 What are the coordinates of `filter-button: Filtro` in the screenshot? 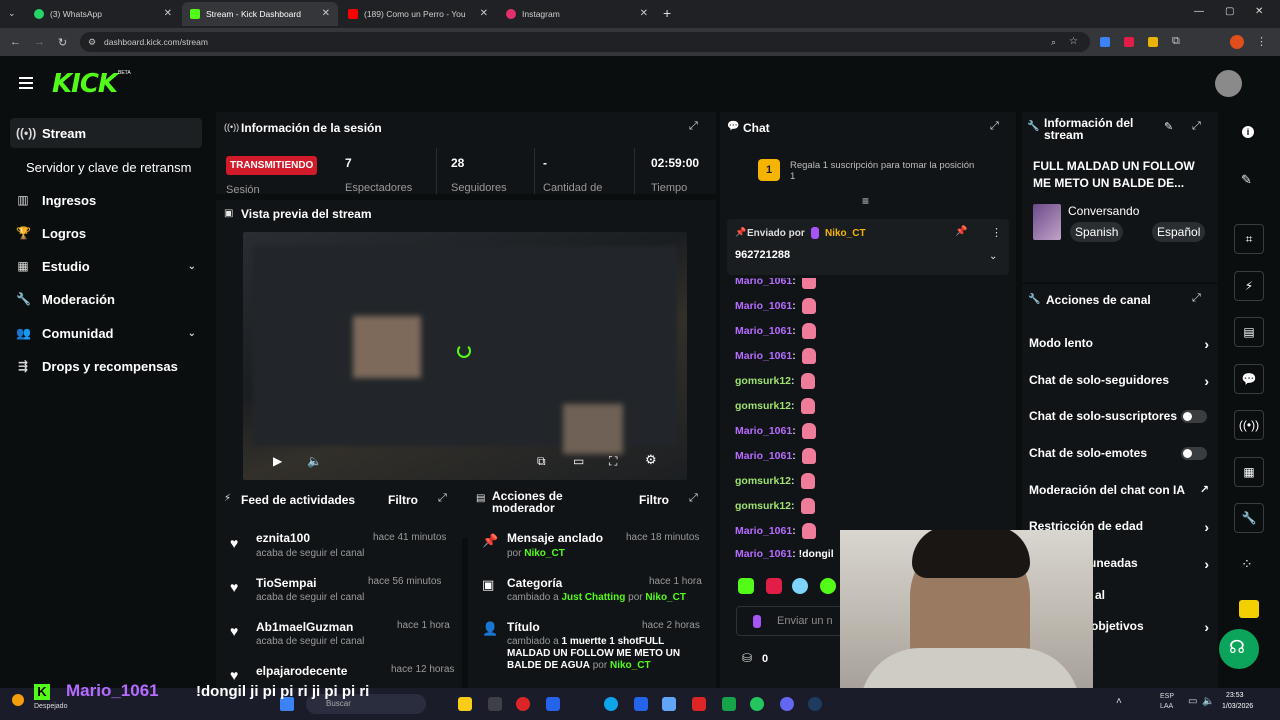 It's located at (403, 500).